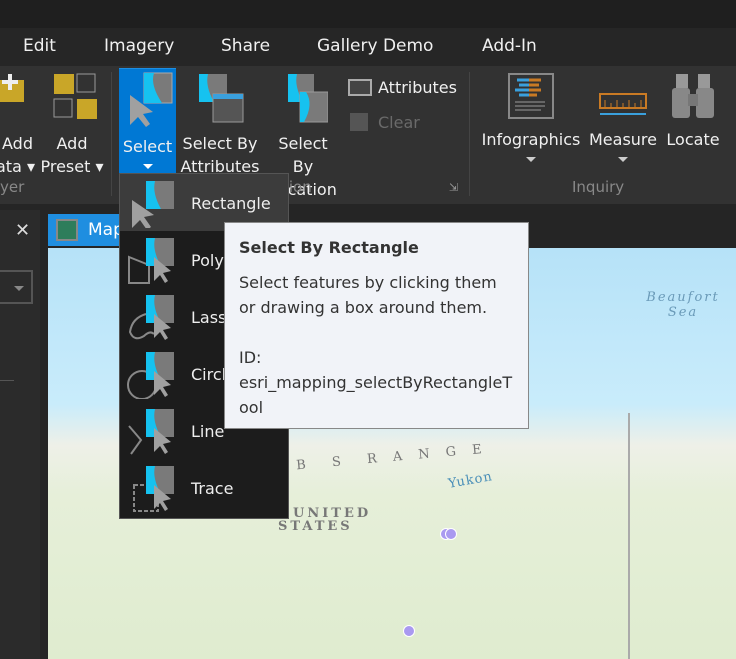 The image size is (736, 659). Describe the element at coordinates (453, 187) in the screenshot. I see `dialog-launcher-icon: ⇲` at that location.